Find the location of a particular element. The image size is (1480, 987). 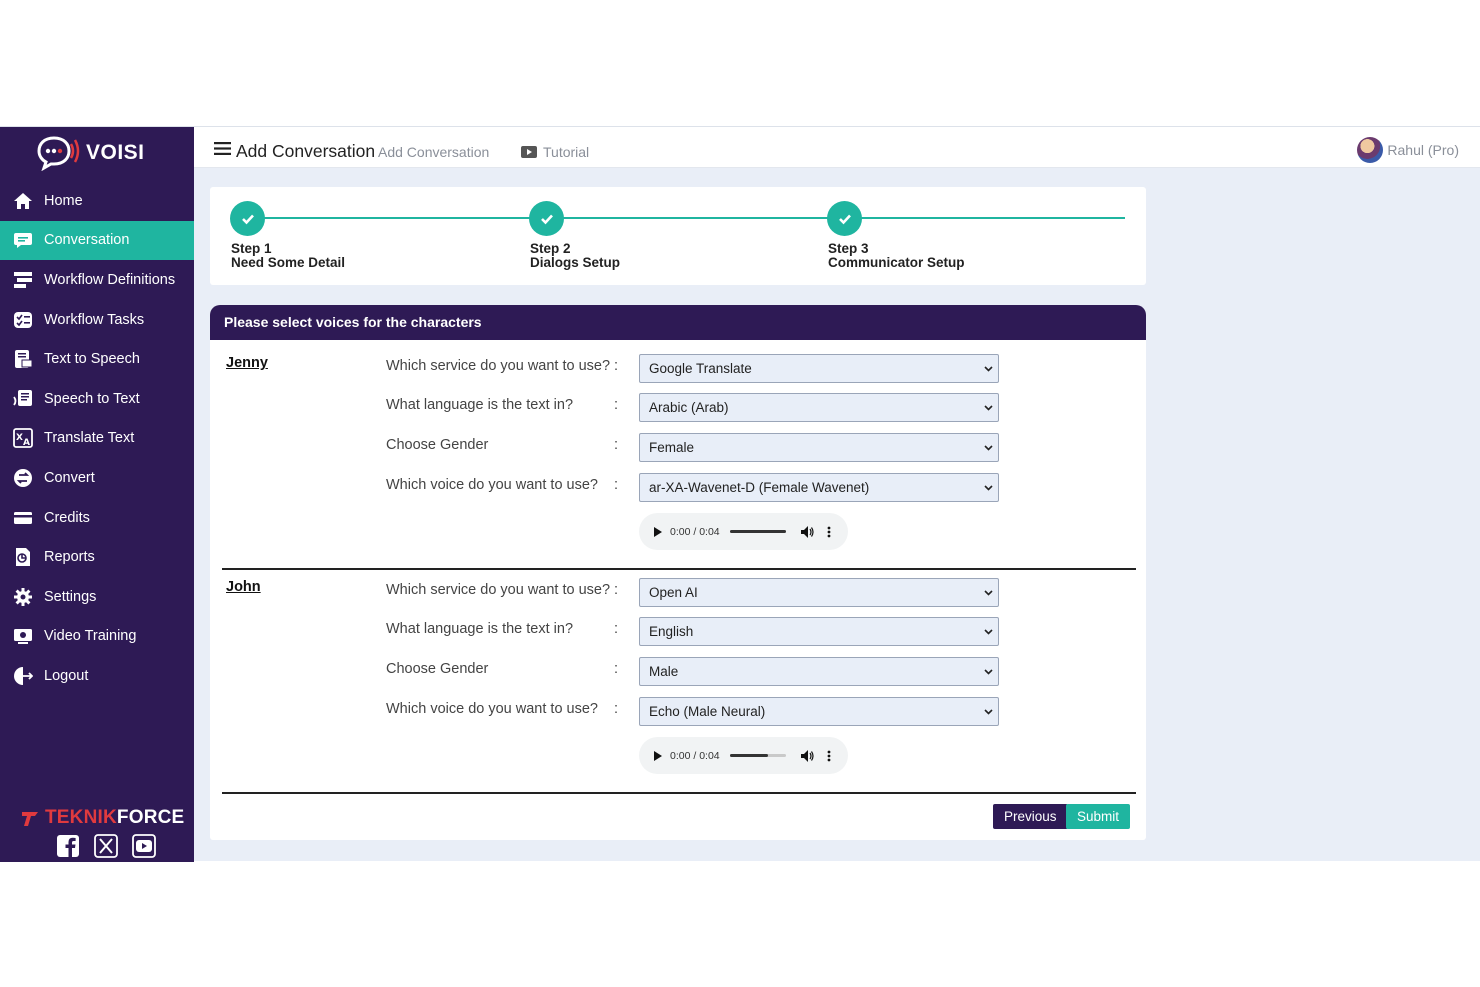

translate-icon: XA is located at coordinates (23, 438).